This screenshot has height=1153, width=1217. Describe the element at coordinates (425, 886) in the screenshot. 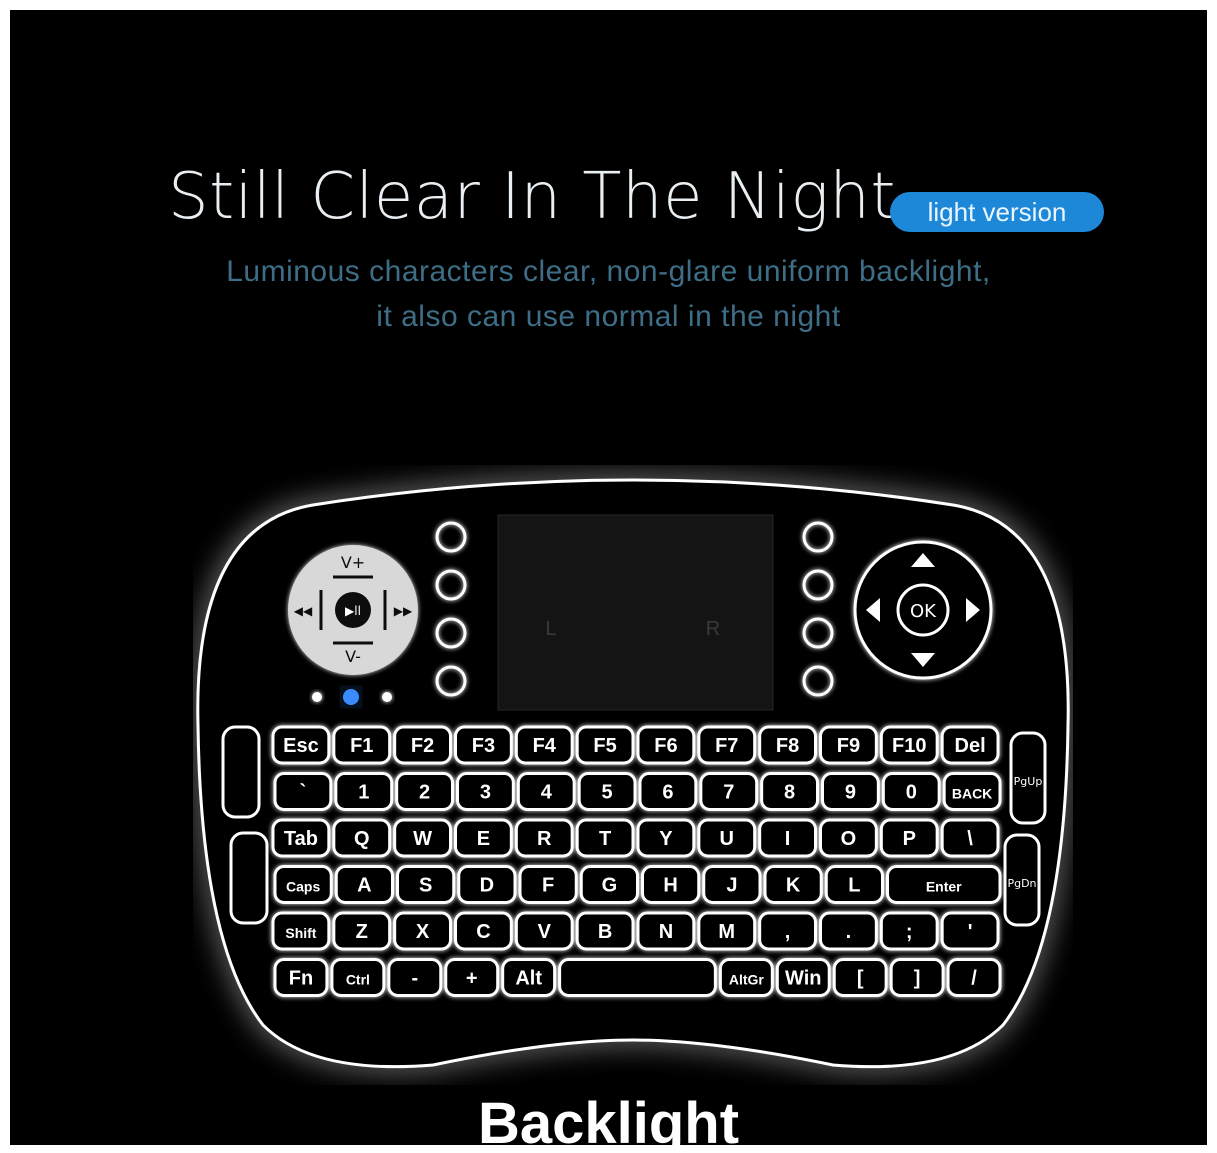

I see `key-label: S` at that location.